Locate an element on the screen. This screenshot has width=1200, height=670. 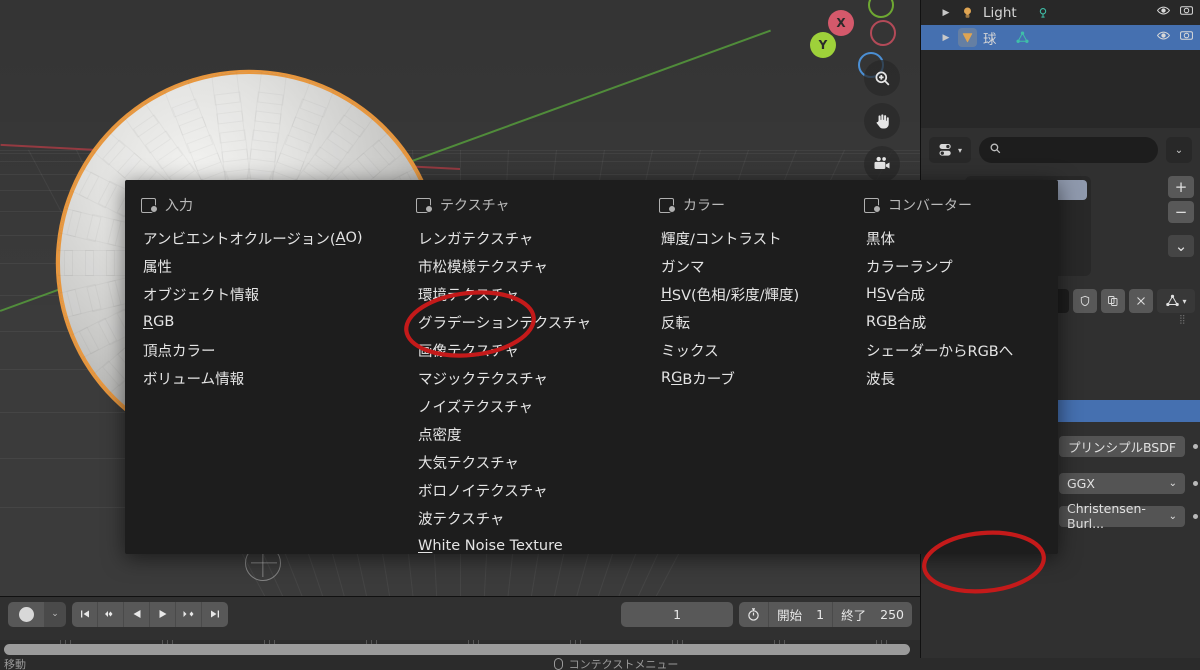
light-icon is located at coordinates (967, 12).